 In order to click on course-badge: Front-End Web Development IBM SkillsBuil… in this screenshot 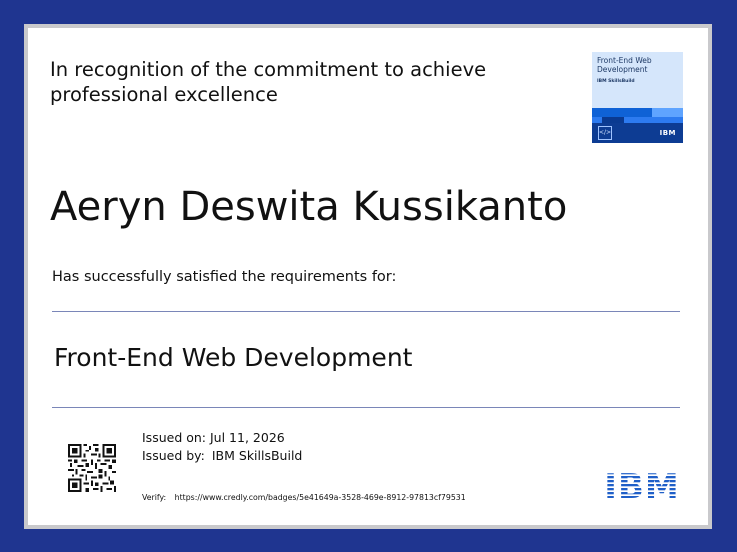, I will do `click(637, 97)`.